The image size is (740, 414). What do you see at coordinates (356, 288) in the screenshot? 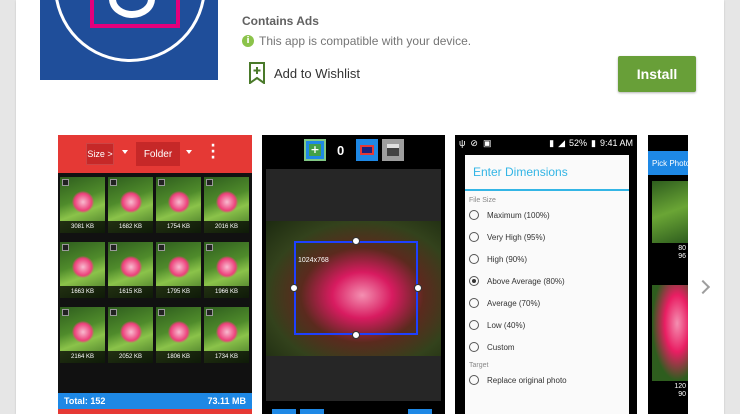
I see `crop-selection: 1024x768` at bounding box center [356, 288].